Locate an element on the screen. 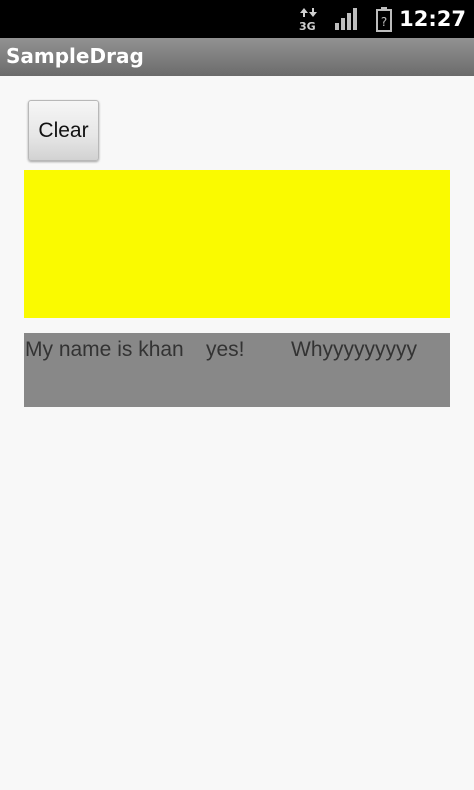 Image resolution: width=474 pixels, height=790 pixels. signal-strength-icon is located at coordinates (347, 21).